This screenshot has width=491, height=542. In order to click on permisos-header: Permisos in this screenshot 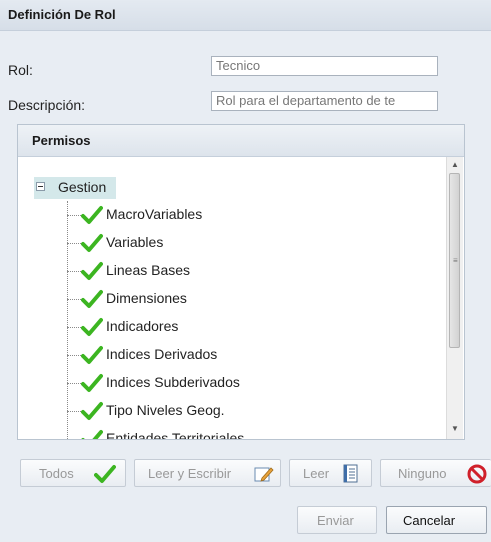, I will do `click(241, 141)`.